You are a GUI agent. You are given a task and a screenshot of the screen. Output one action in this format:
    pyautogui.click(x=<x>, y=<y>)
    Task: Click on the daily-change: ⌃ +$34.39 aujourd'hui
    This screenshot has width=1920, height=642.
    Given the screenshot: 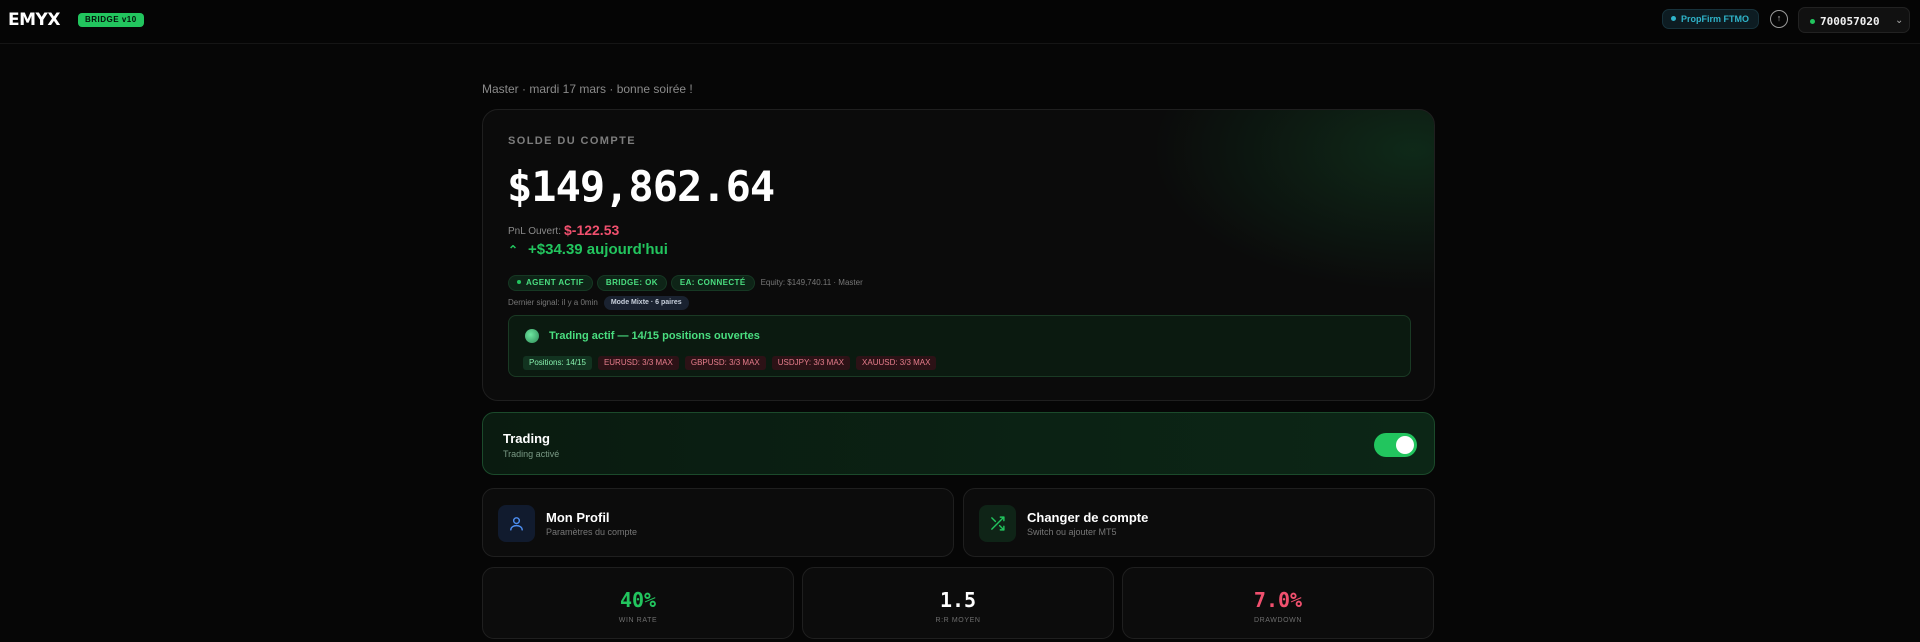 What is the action you would take?
    pyautogui.click(x=588, y=249)
    